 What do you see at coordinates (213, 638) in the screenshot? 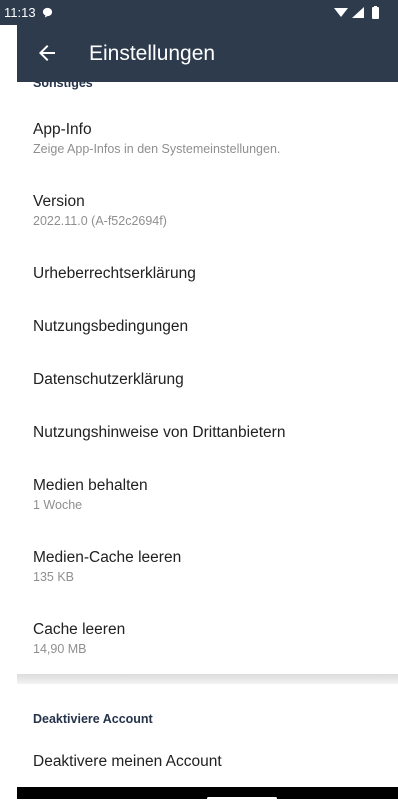
I see `setting-clear-cache: Cache leeren 14,90 MB` at bounding box center [213, 638].